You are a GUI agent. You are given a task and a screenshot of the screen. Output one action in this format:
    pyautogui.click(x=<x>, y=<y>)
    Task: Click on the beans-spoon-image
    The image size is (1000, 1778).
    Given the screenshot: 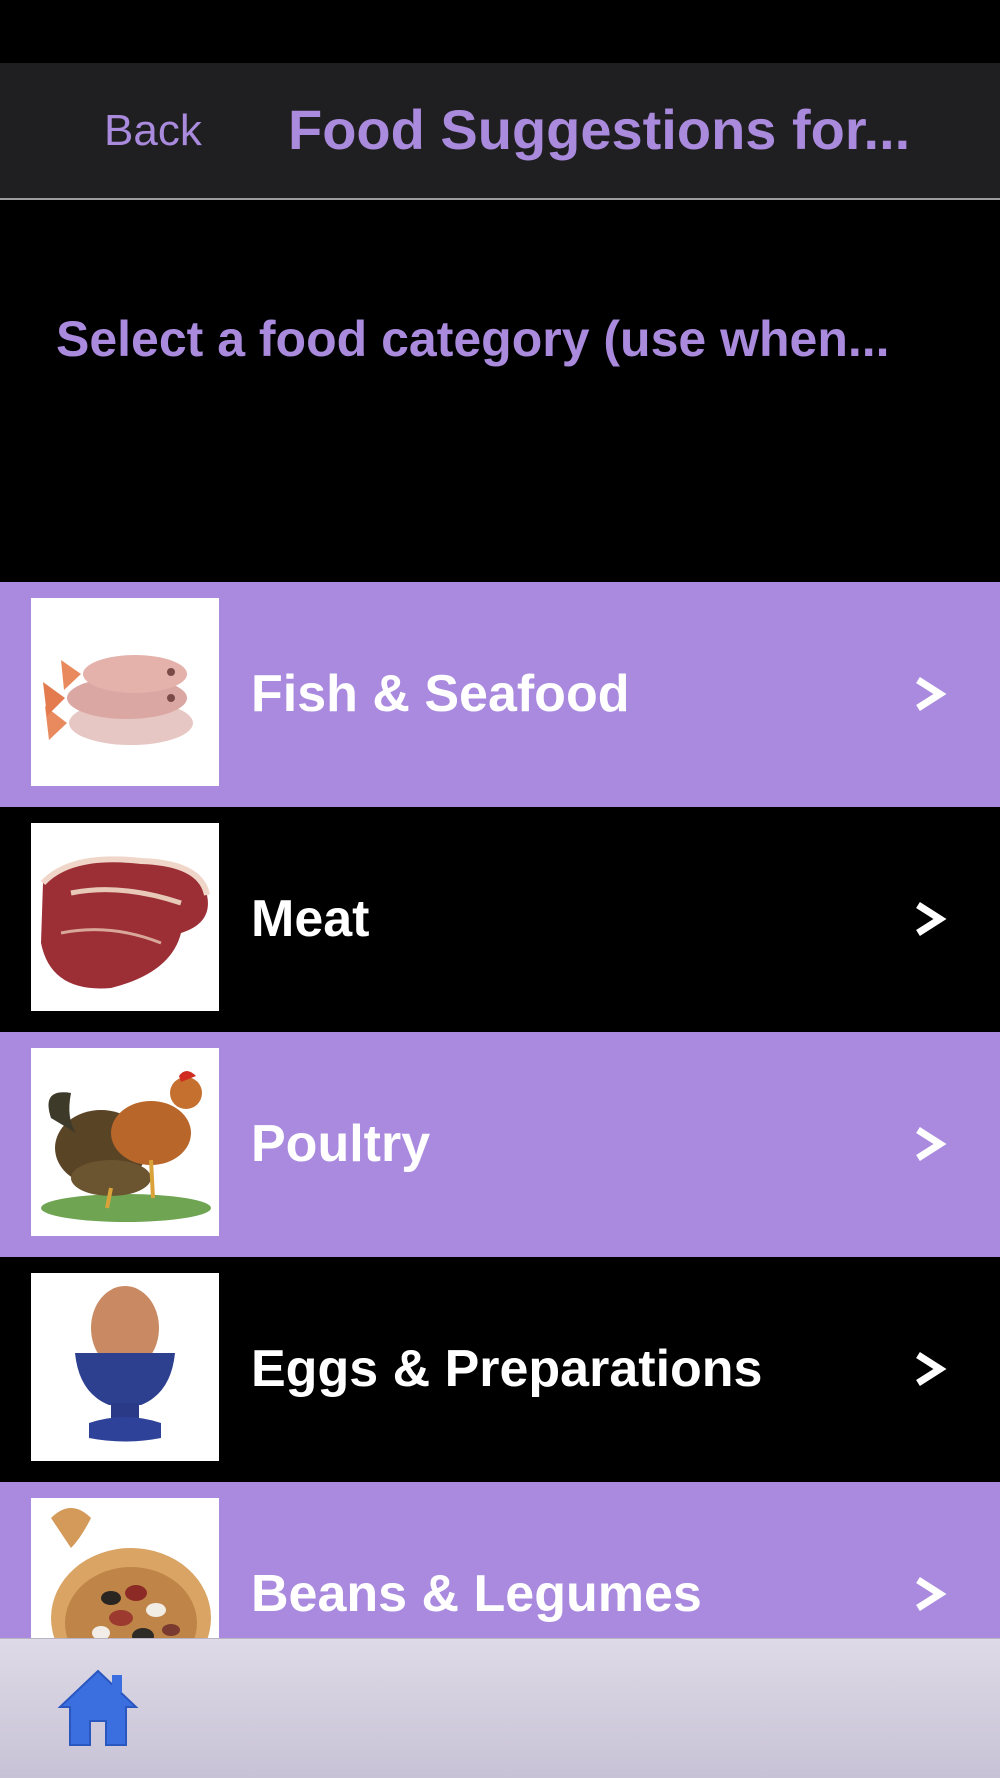 What is the action you would take?
    pyautogui.click(x=125, y=1568)
    